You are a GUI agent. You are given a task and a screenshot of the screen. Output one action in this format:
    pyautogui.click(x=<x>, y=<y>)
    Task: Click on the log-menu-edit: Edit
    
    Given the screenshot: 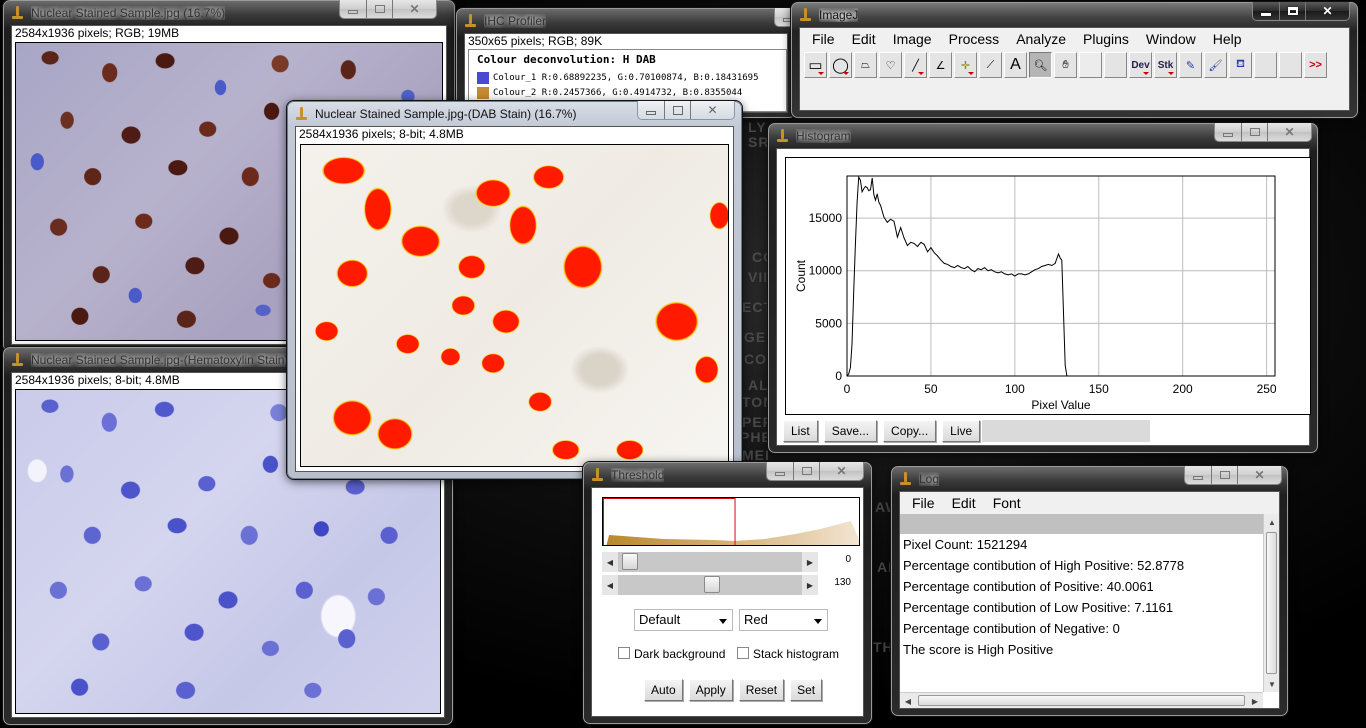 What is the action you would take?
    pyautogui.click(x=964, y=503)
    